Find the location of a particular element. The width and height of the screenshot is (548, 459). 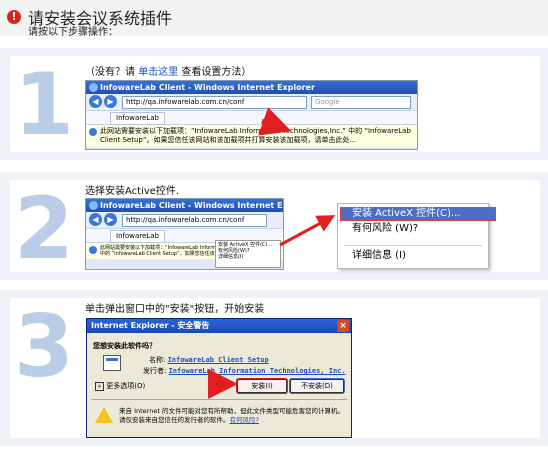

close-icon: × is located at coordinates (343, 326).